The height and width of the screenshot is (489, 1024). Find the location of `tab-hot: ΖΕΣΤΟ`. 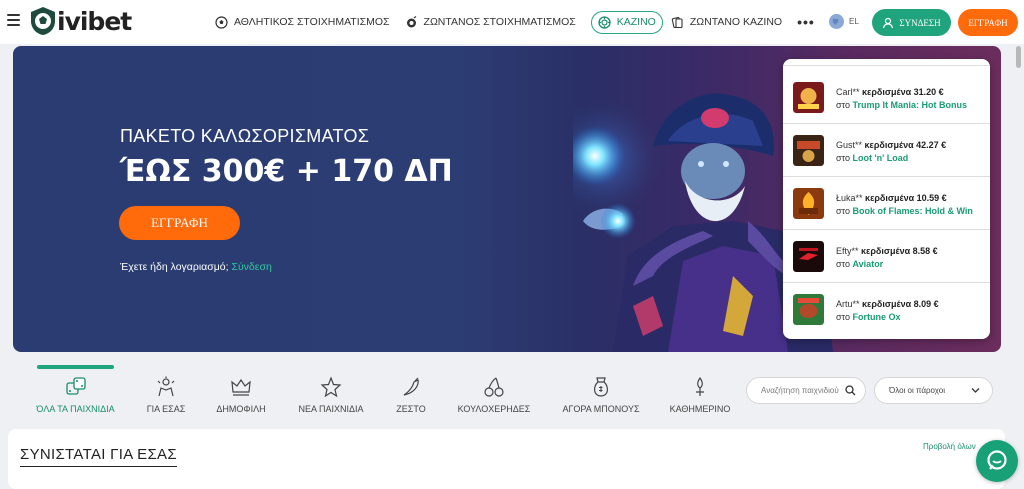

tab-hot: ΖΕΣΤΟ is located at coordinates (411, 392).